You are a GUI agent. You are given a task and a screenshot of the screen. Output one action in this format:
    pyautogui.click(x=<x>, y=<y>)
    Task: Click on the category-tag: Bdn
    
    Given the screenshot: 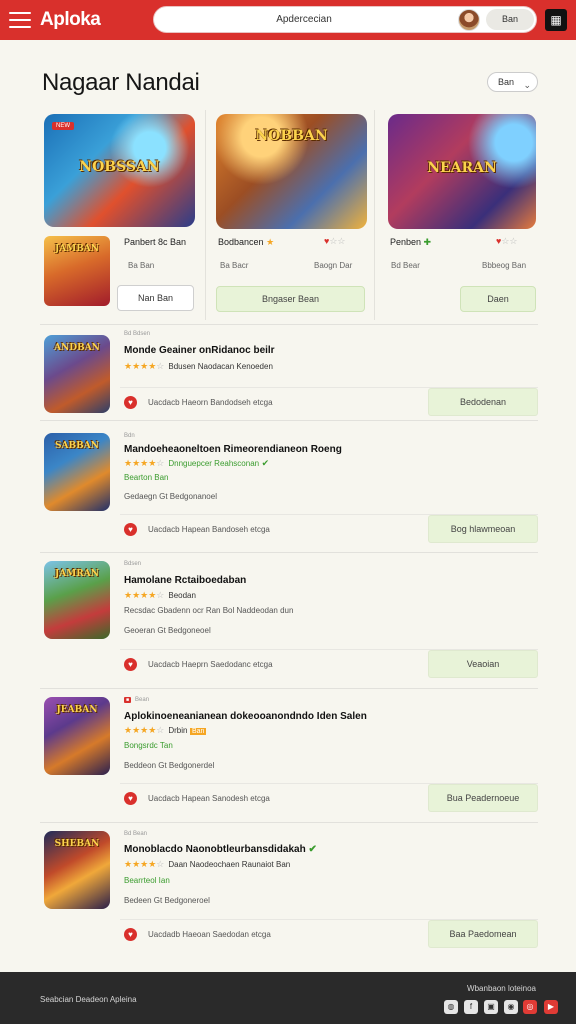 What is the action you would take?
    pyautogui.click(x=129, y=436)
    